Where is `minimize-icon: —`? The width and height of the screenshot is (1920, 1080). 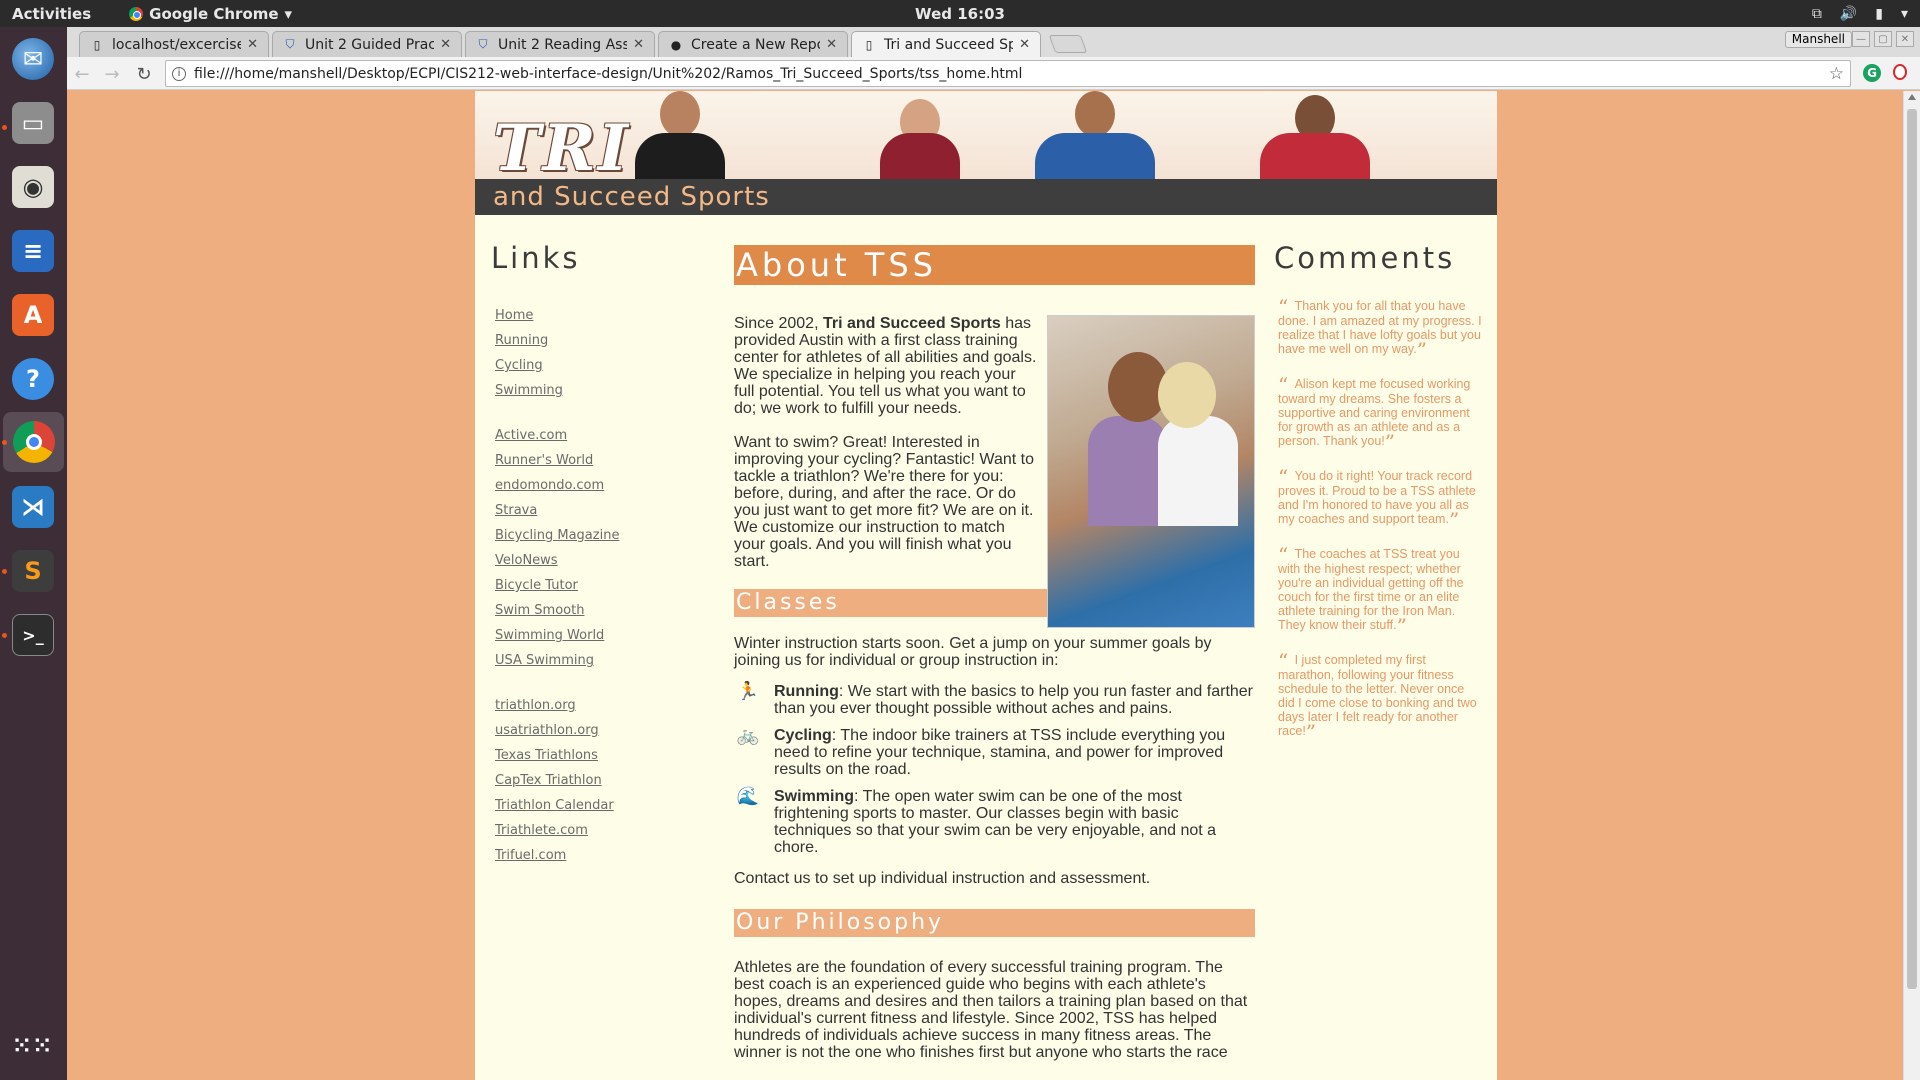 minimize-icon: — is located at coordinates (1861, 39).